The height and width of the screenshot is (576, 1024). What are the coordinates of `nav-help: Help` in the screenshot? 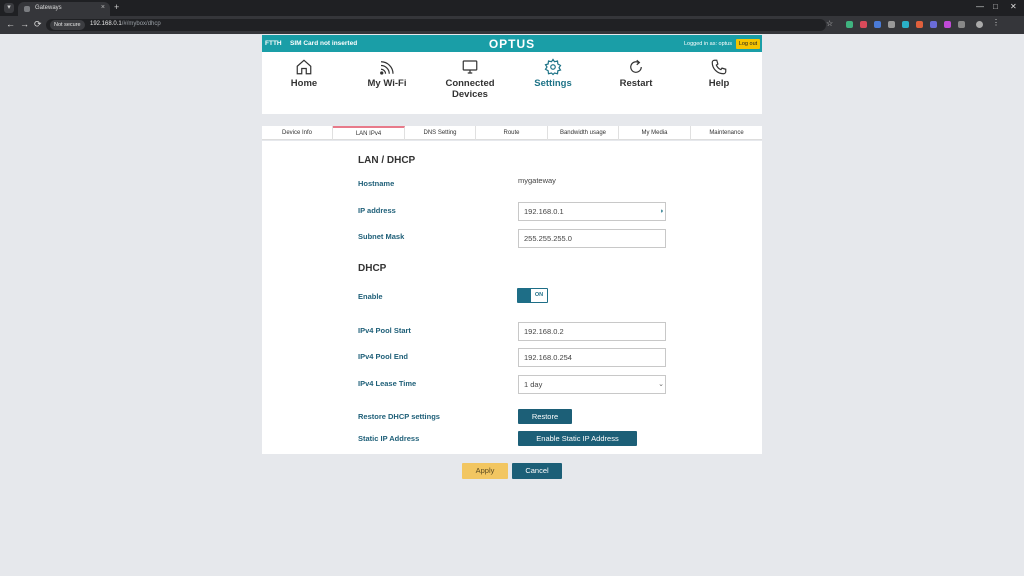 It's located at (719, 73).